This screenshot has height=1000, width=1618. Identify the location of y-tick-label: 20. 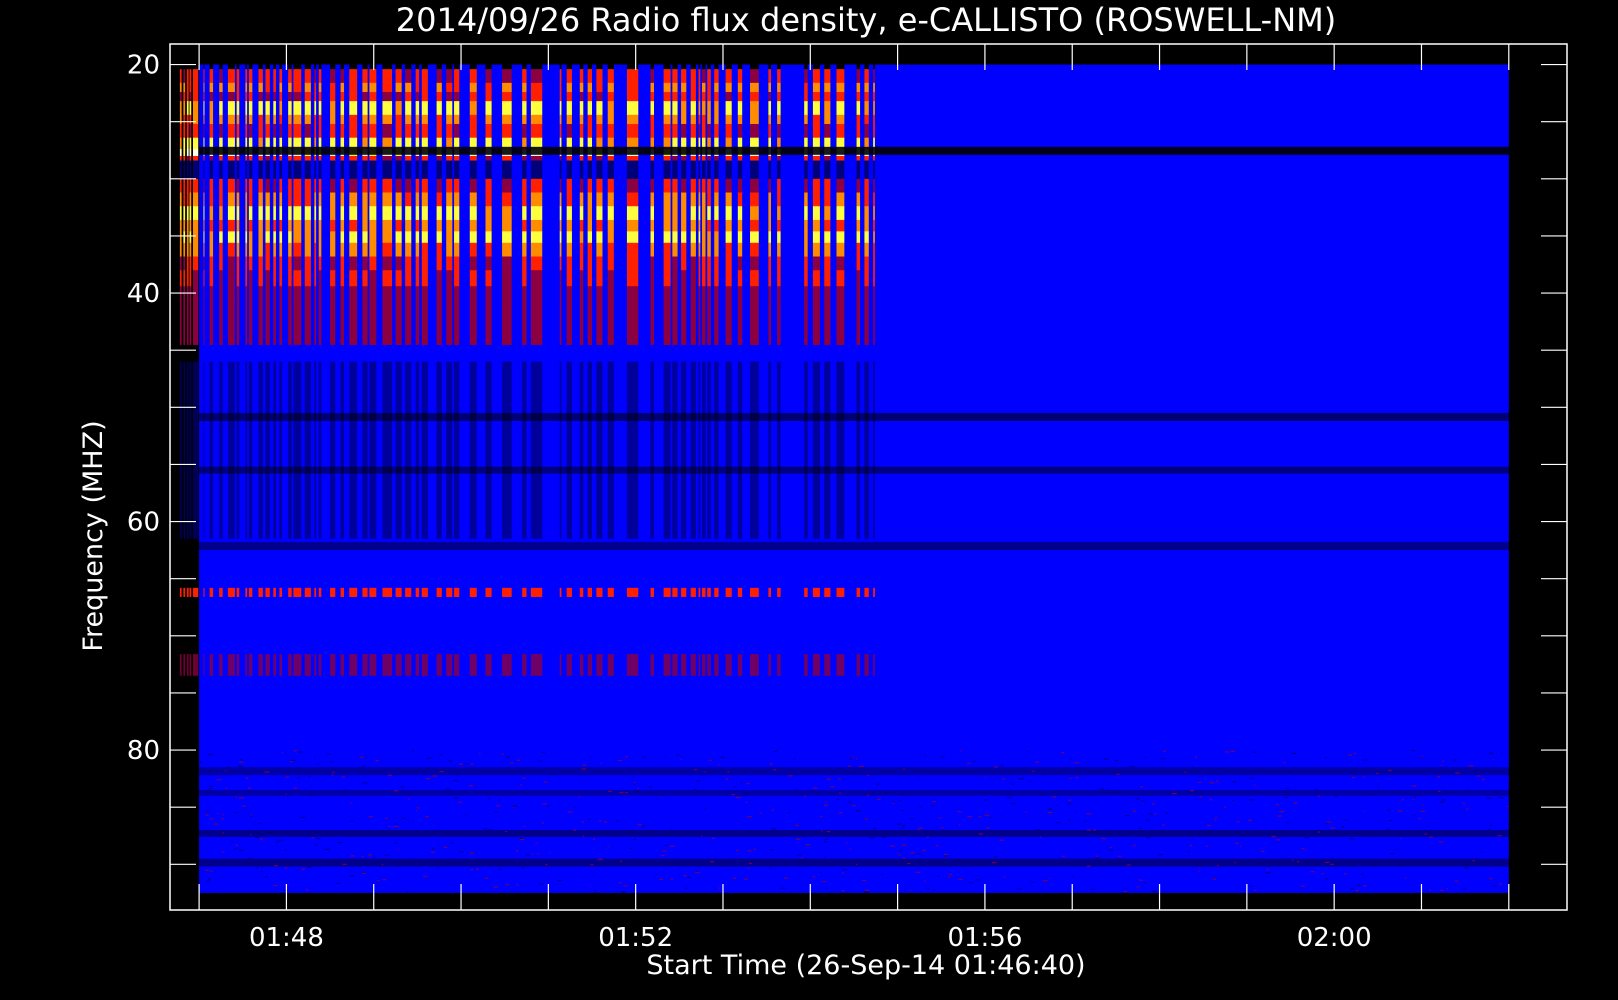
(143, 66).